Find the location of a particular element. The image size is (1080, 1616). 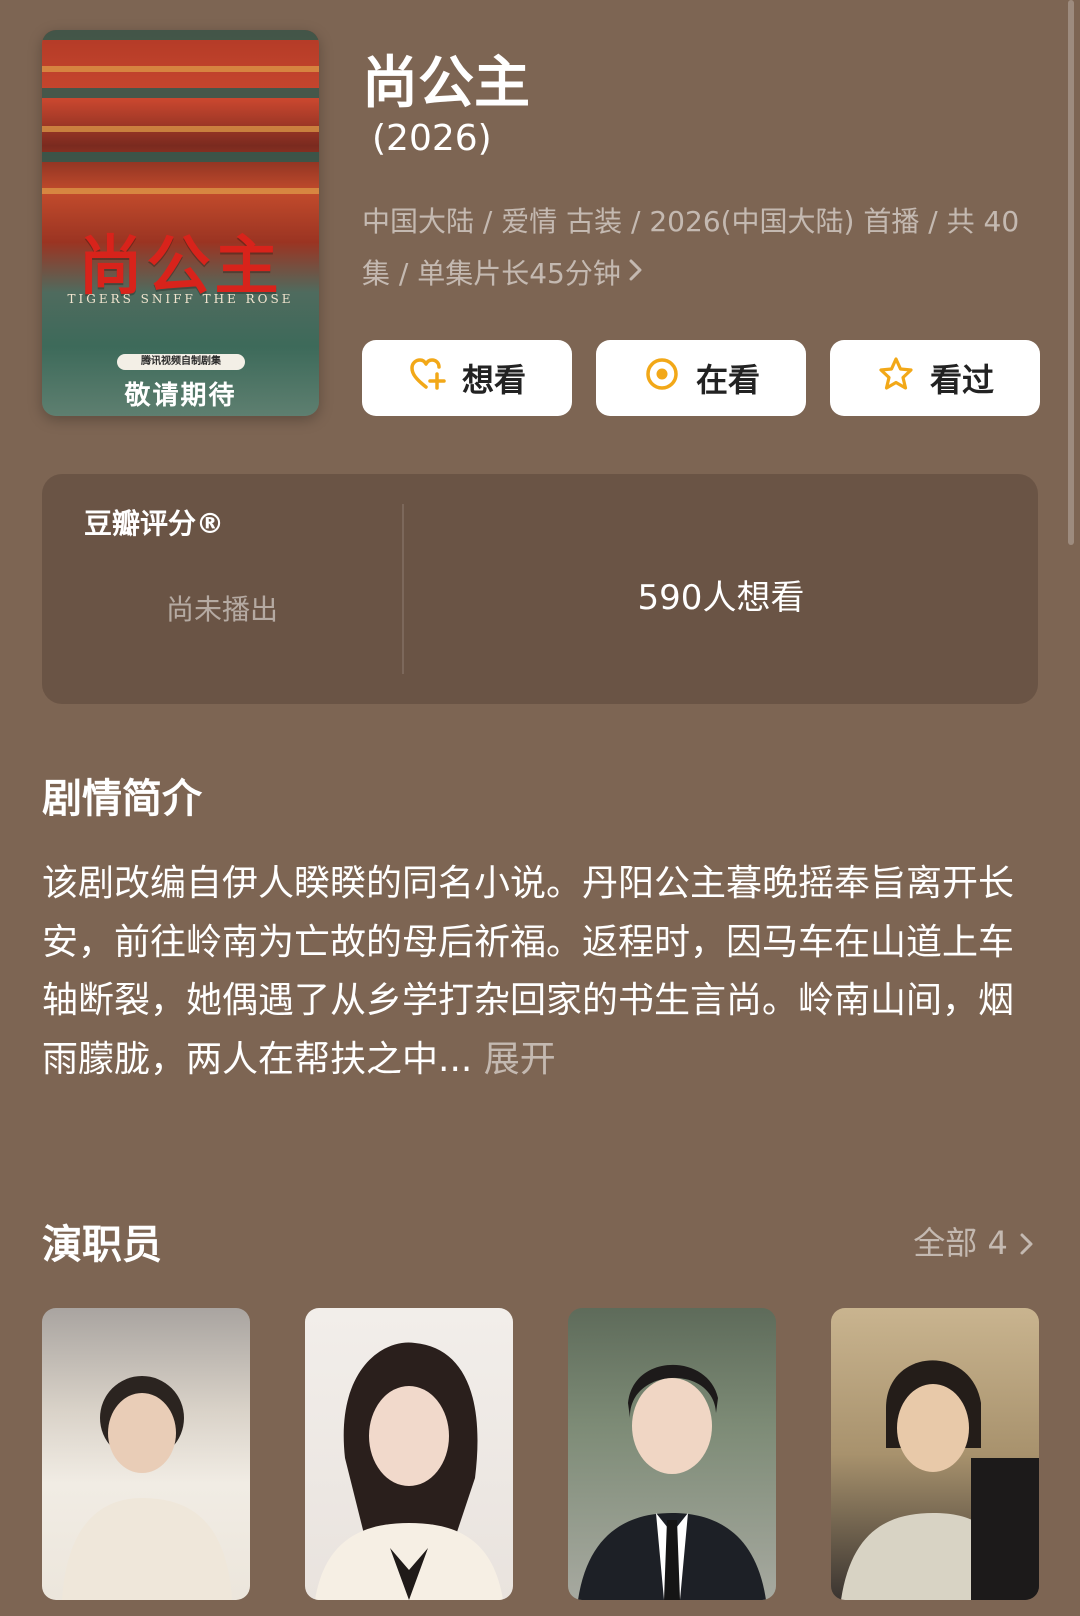

watched-button: 看过 is located at coordinates (935, 378).